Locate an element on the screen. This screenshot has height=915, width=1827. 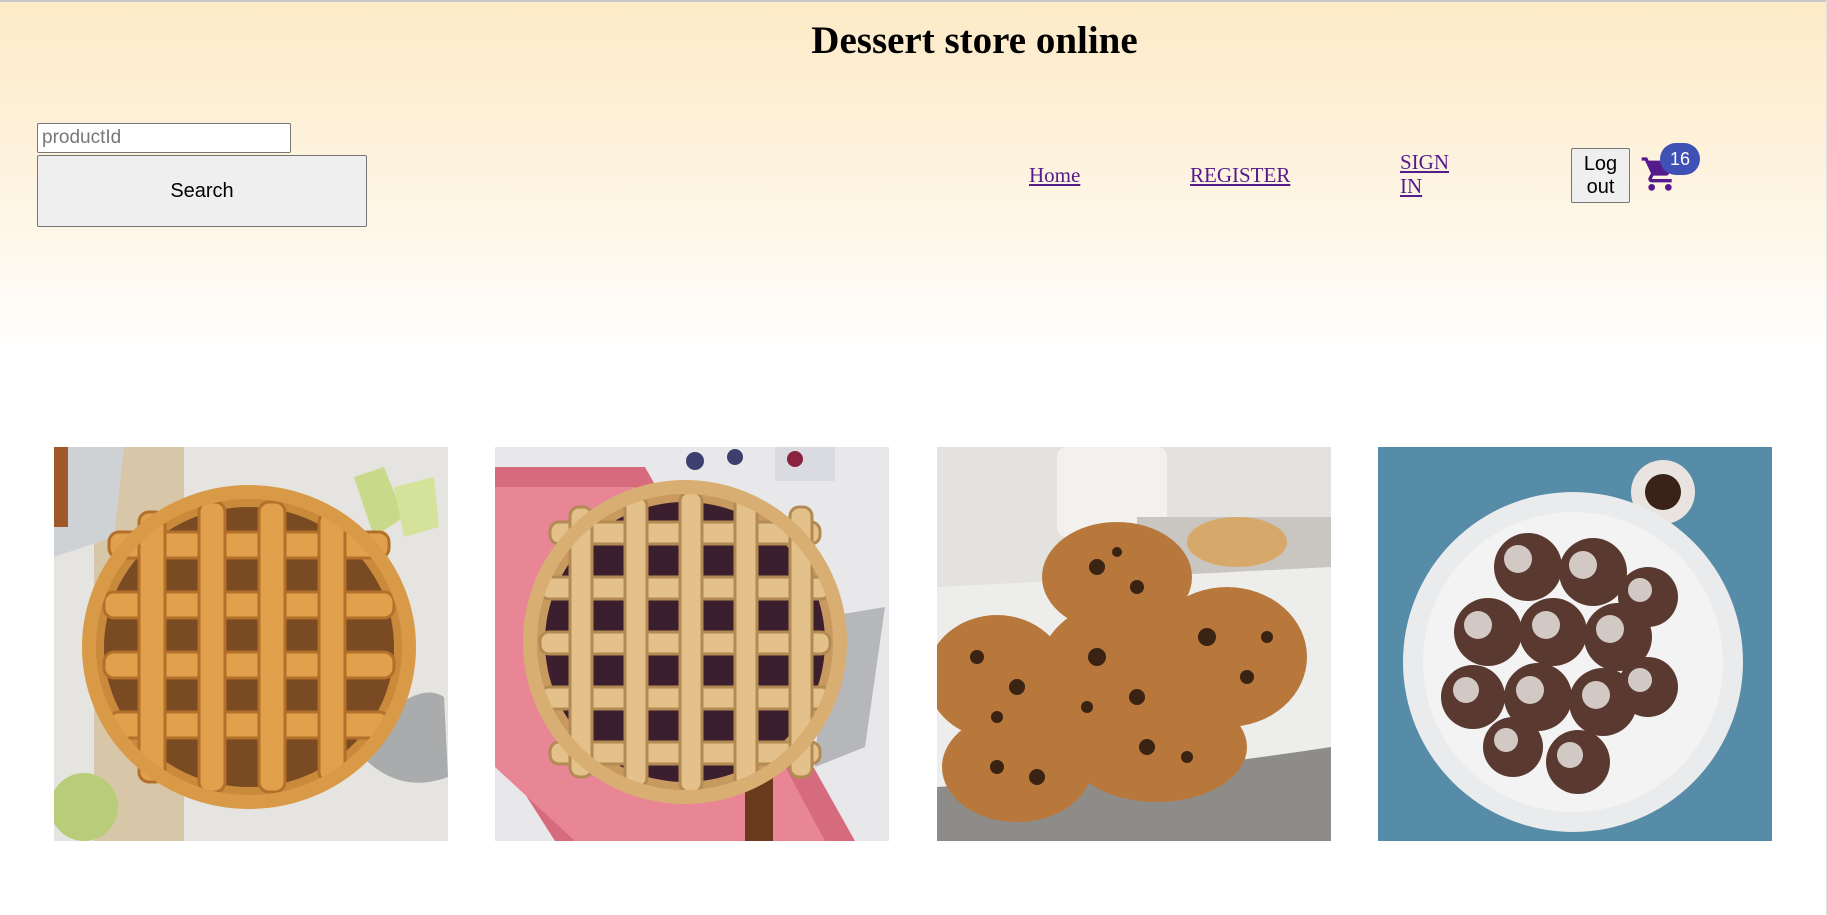
apple-pie-image is located at coordinates (251, 644).